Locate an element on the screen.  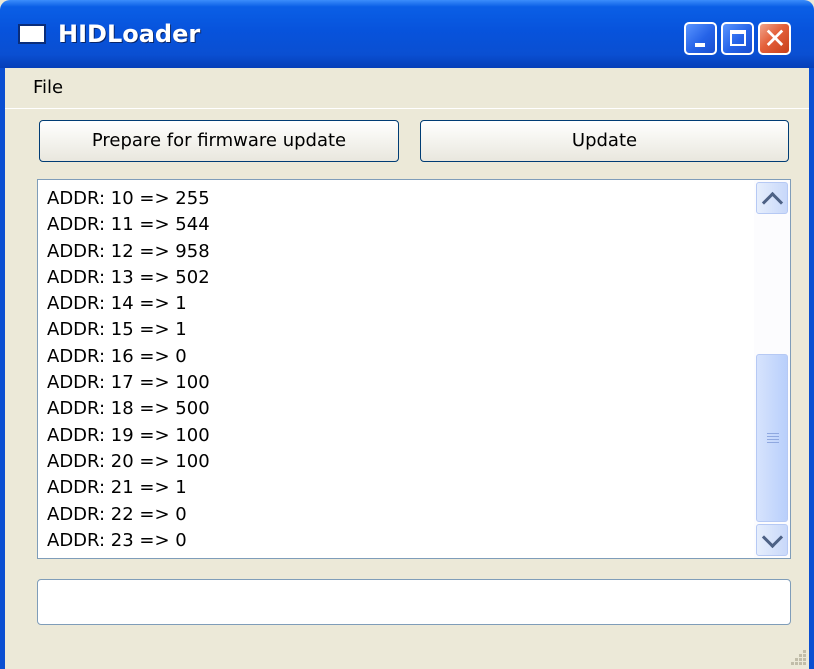
list-item: ADDR: 16 => 0 is located at coordinates (128, 357).